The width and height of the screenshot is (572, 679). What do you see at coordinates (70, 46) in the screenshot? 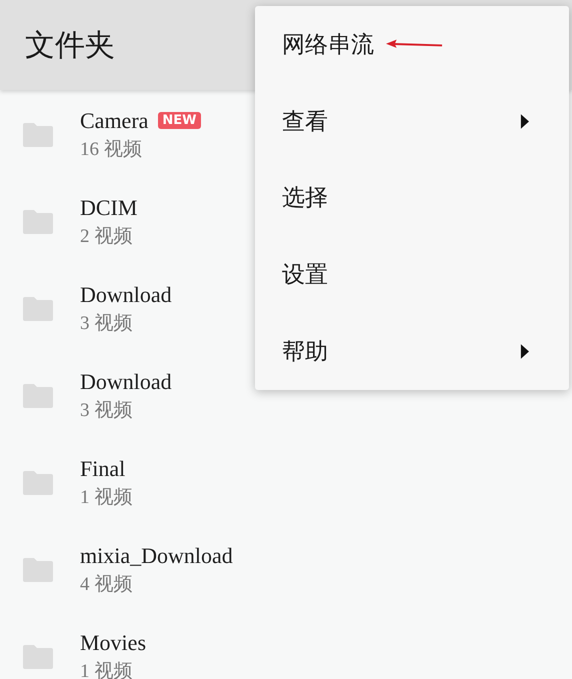
I see `page-title: 文件夹` at bounding box center [70, 46].